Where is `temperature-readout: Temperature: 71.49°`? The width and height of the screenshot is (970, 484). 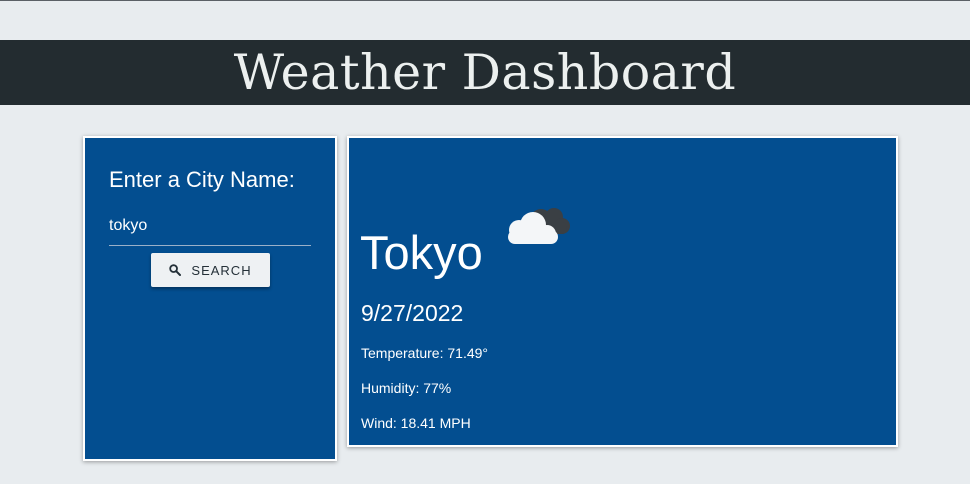
temperature-readout: Temperature: 71.49° is located at coordinates (425, 353).